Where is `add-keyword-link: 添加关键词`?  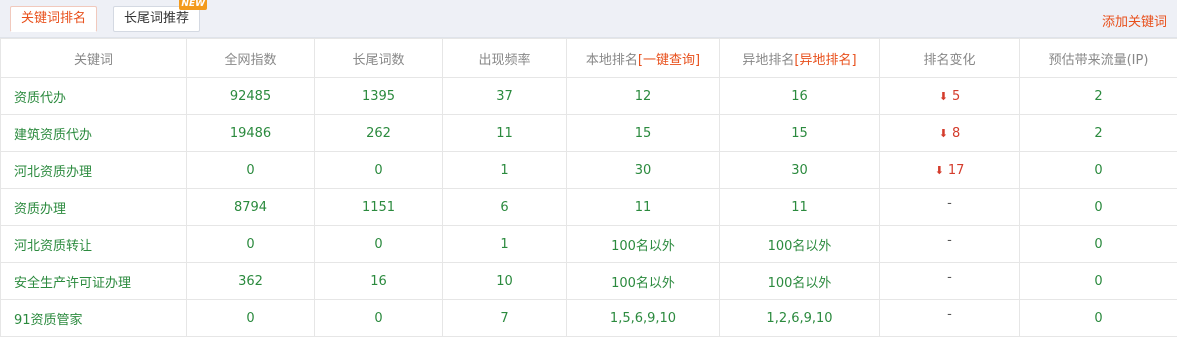 add-keyword-link: 添加关键词 is located at coordinates (1134, 20).